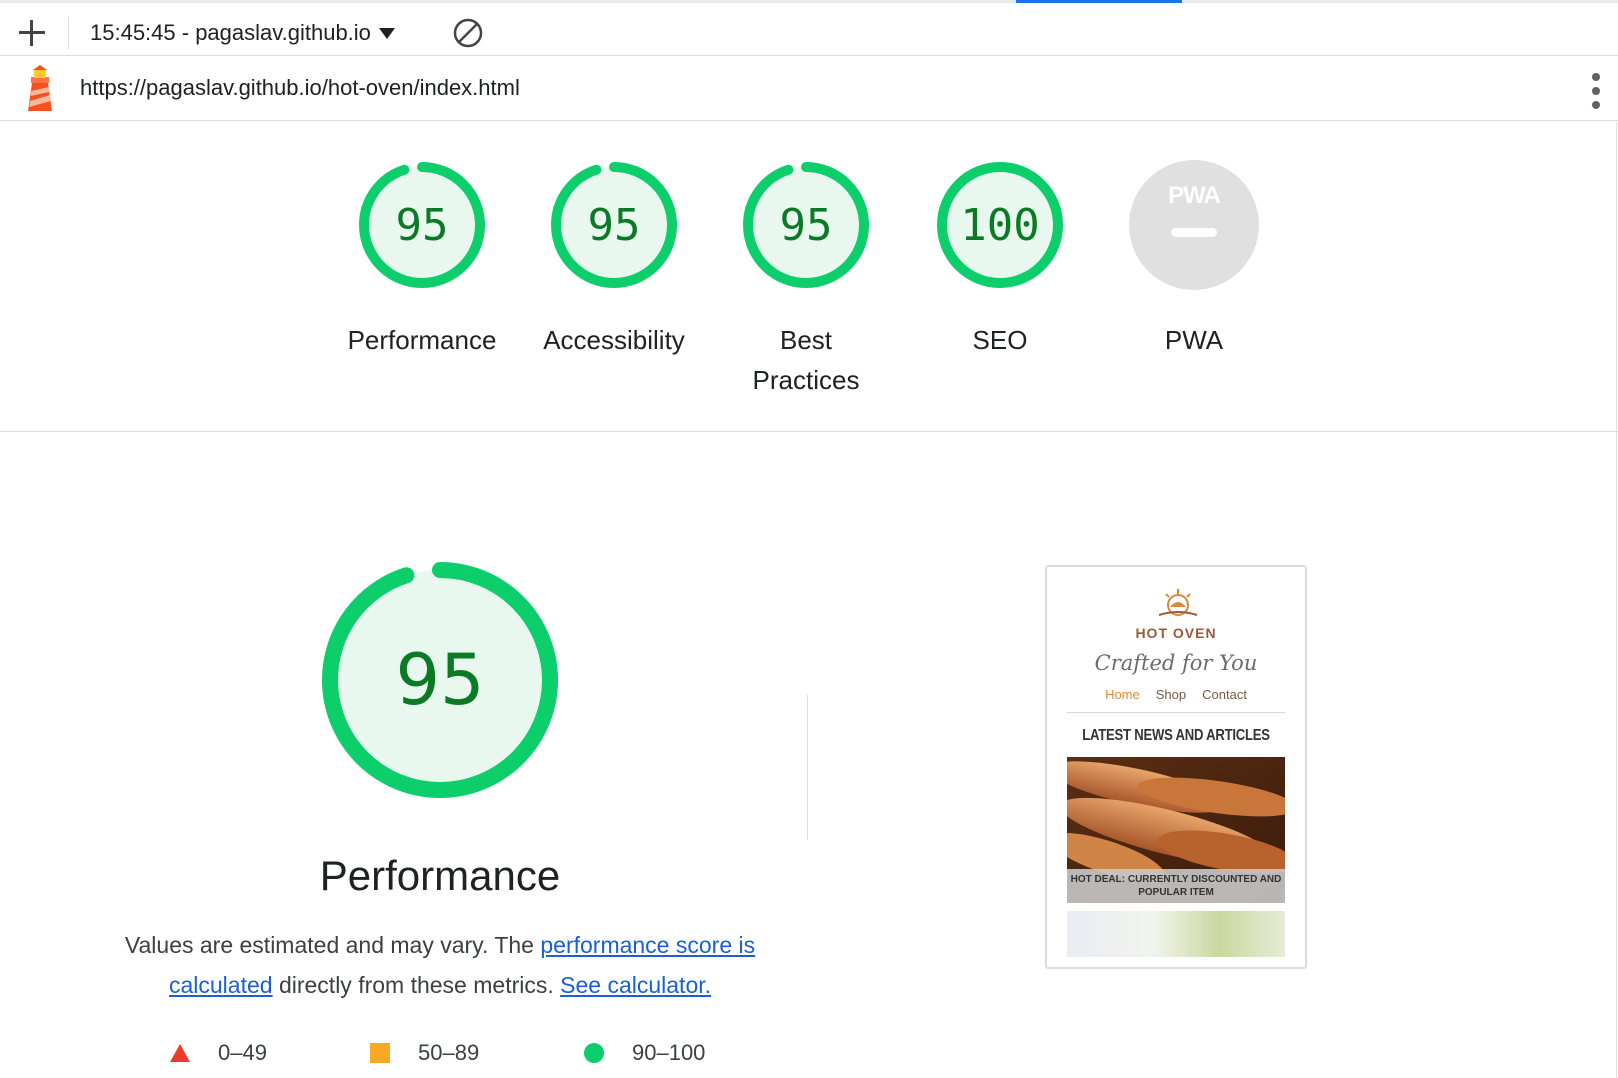 This screenshot has height=1078, width=1618. I want to click on pass-circle-icon, so click(594, 1053).